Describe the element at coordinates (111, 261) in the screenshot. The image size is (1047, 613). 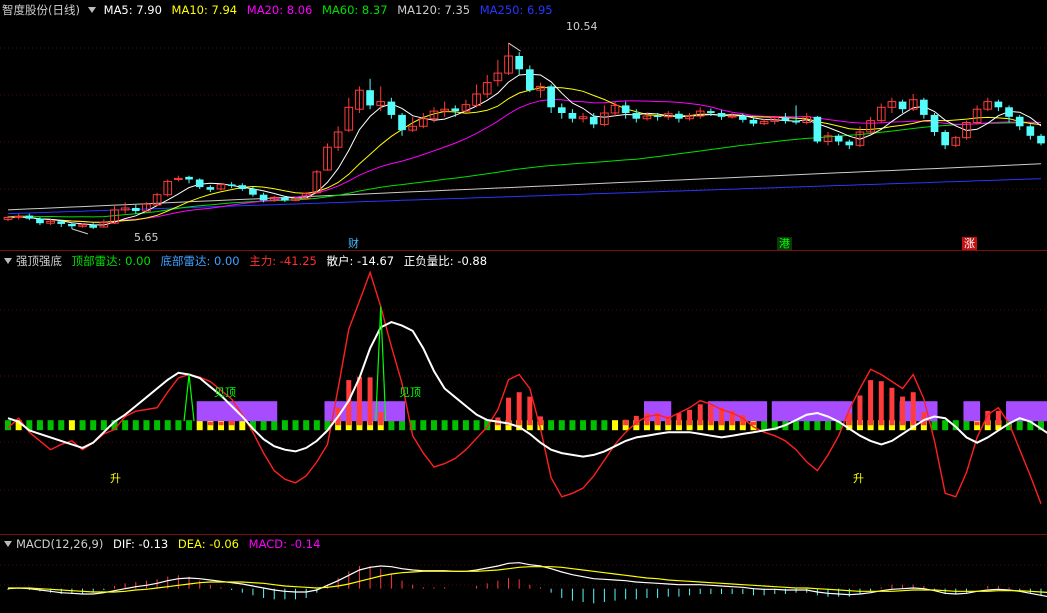
I see `top-radar-label: 顶部雷达: 0.00` at that location.